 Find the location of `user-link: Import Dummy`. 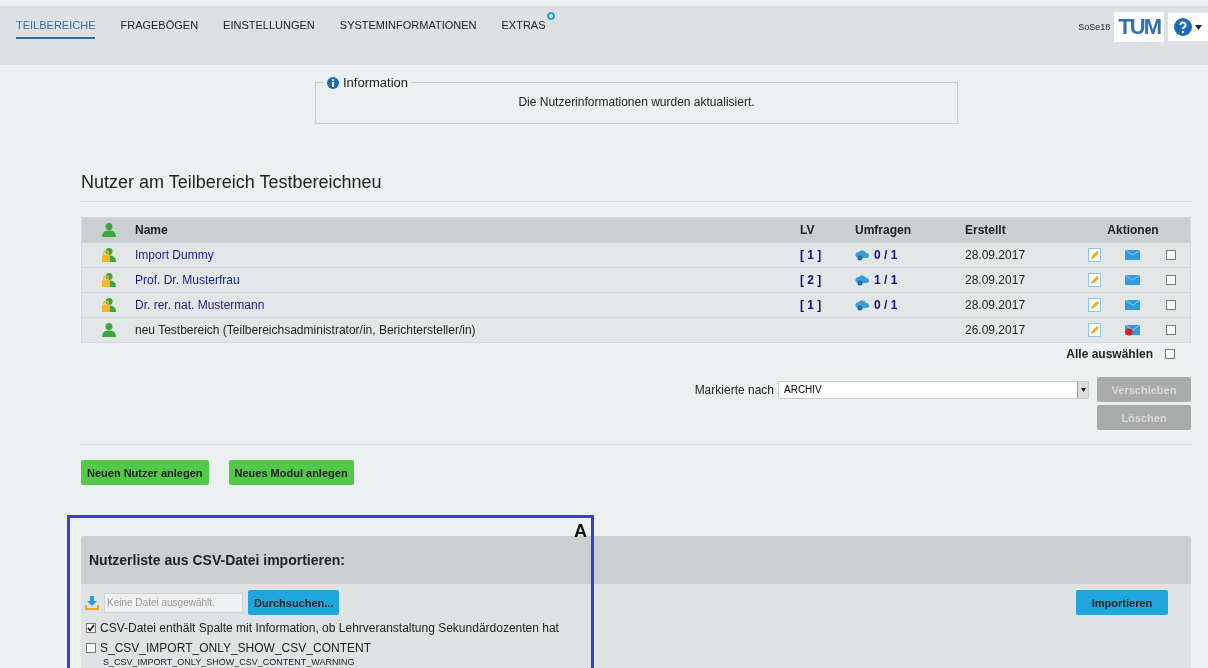

user-link: Import Dummy is located at coordinates (467, 255).